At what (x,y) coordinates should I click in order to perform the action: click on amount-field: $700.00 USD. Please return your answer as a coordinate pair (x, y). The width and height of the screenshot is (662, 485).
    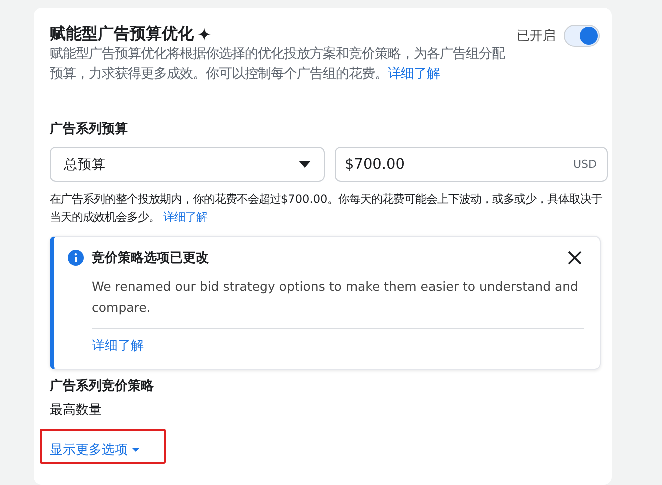
    Looking at the image, I should click on (471, 164).